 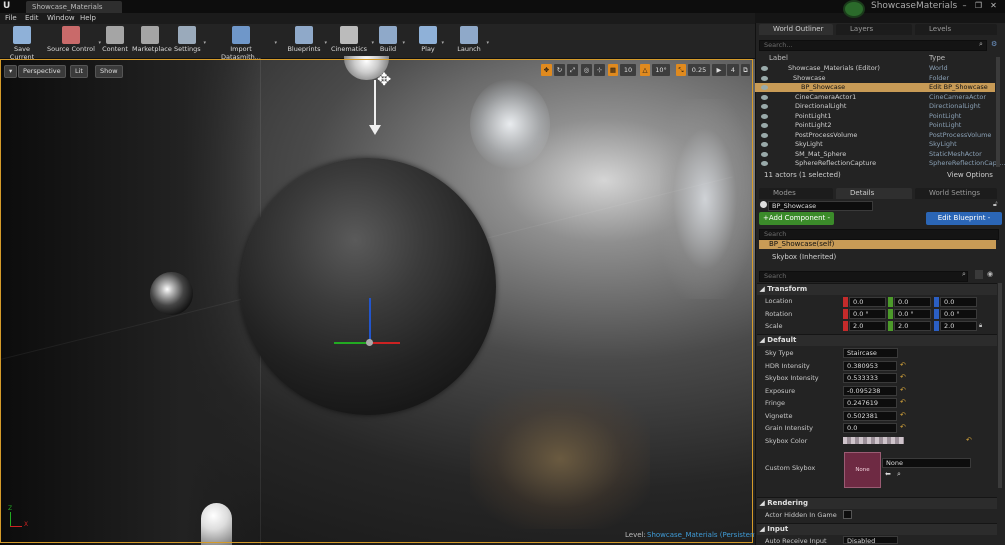 I want to click on property-value-field: 0.247619, so click(x=870, y=403).